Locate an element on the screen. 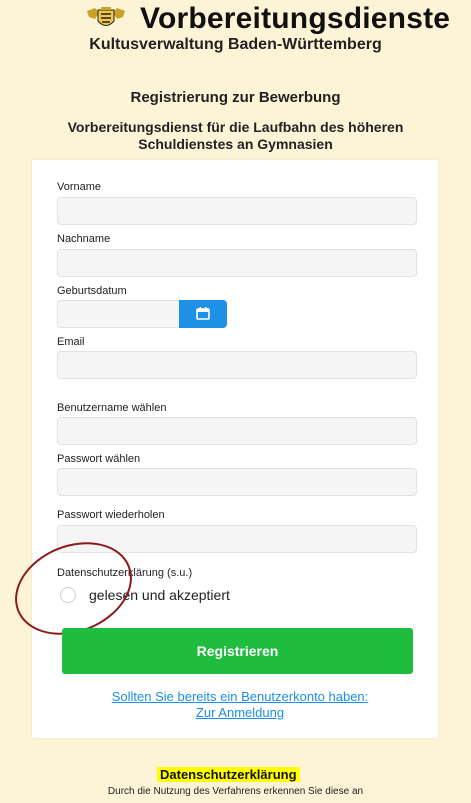  first-name-input is located at coordinates (237, 211).